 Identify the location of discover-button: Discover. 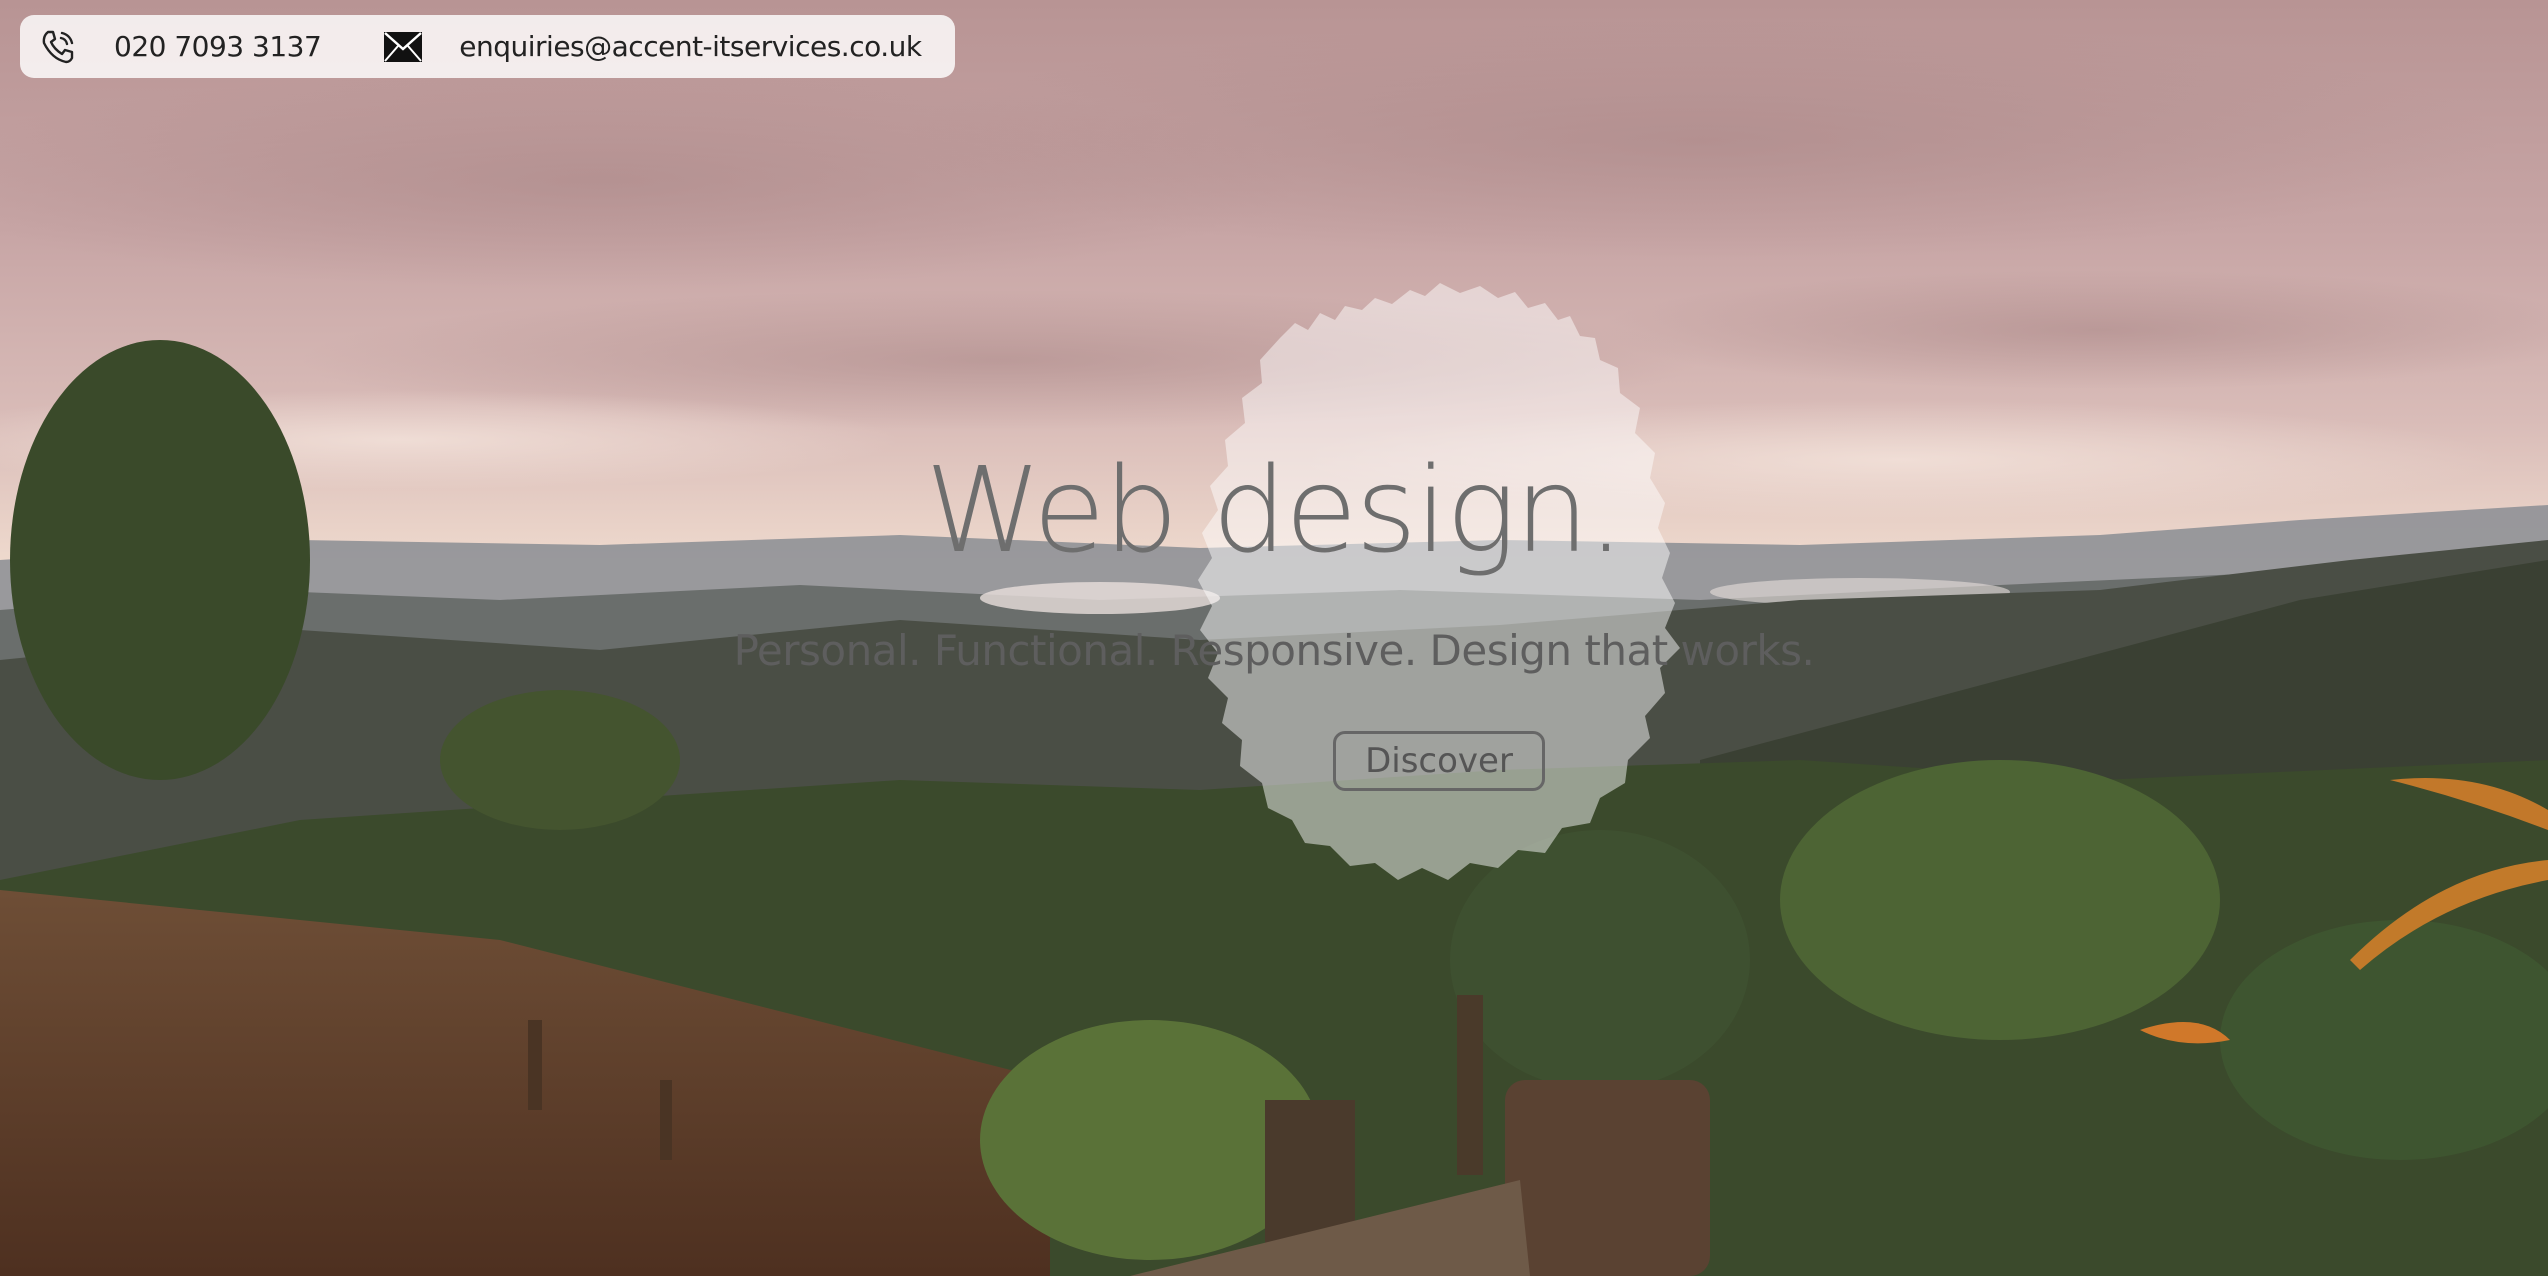
(1439, 761).